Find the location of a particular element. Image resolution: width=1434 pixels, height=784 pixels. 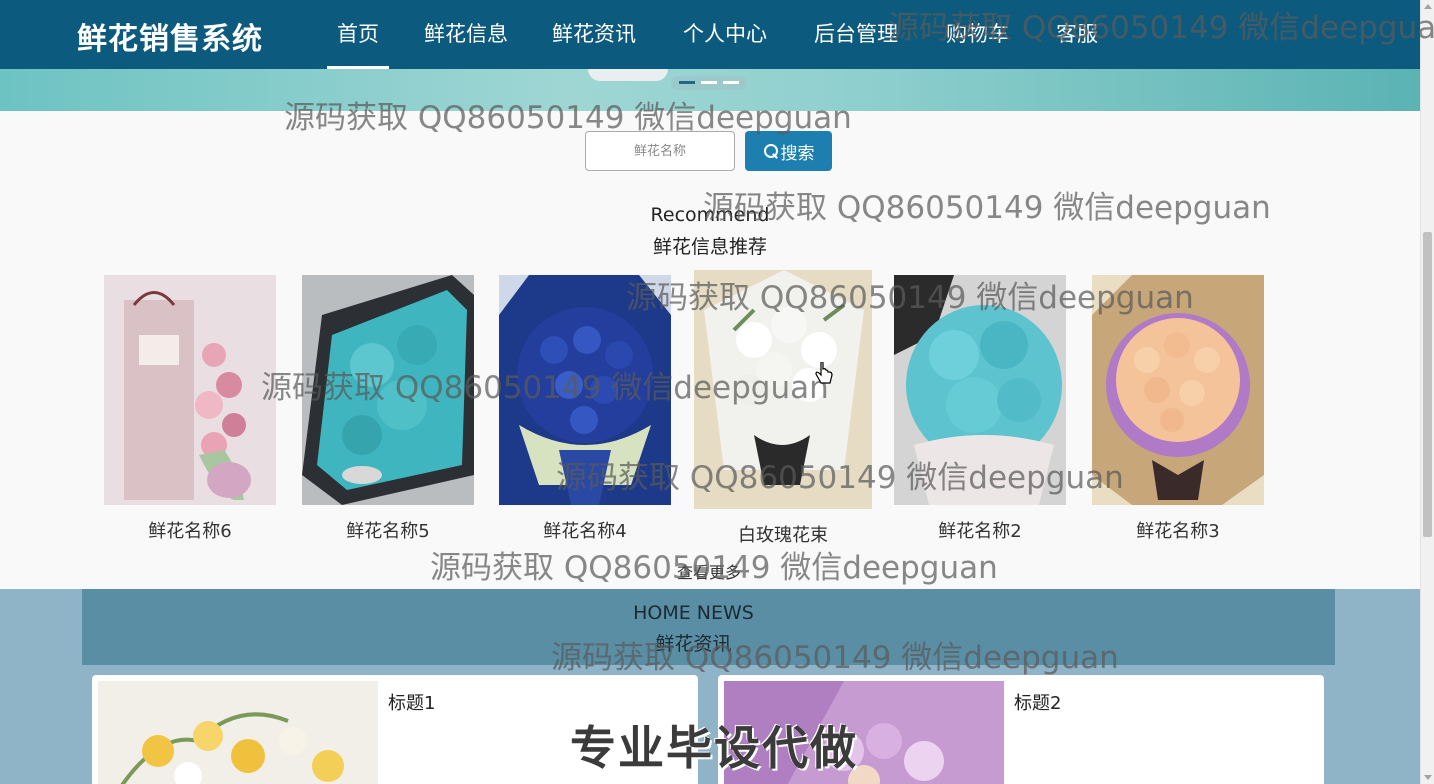

carousel-indicators is located at coordinates (709, 83).